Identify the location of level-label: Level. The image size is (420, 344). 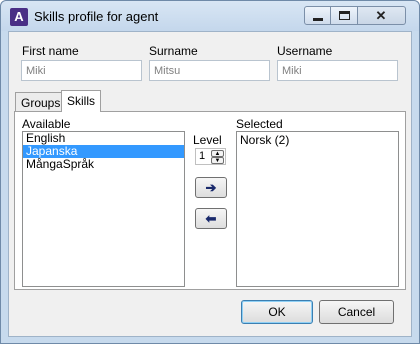
(207, 140).